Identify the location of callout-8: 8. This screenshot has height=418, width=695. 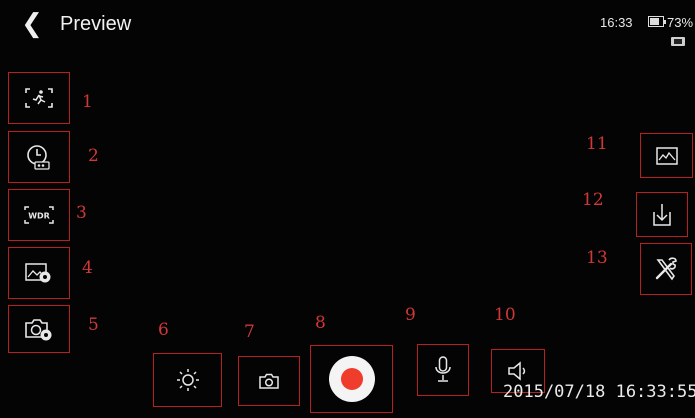
(320, 323).